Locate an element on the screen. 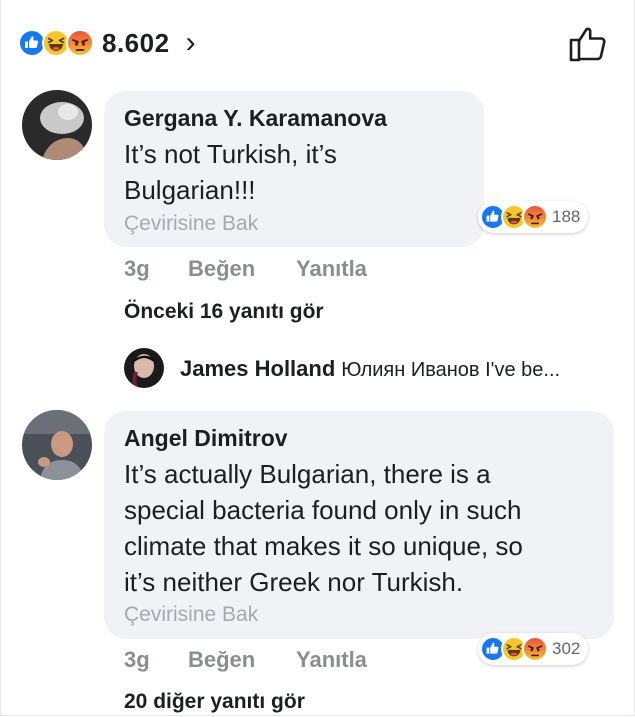  comment-author: Gergana Y. Karamanova is located at coordinates (255, 118).